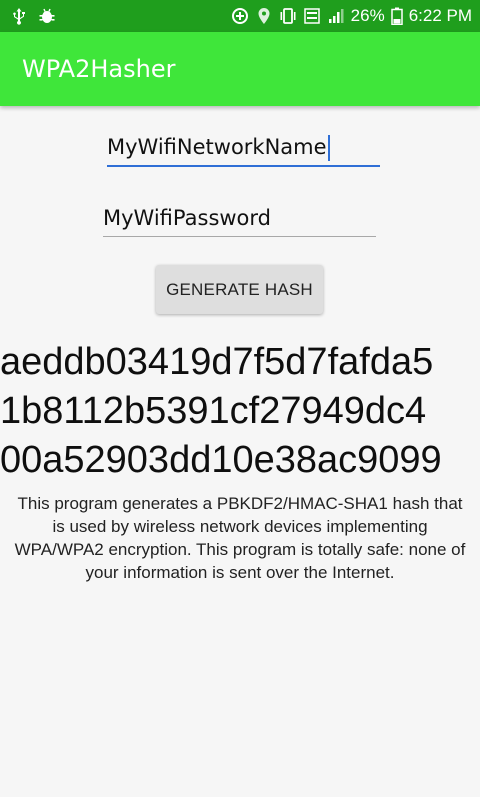 The width and height of the screenshot is (480, 797). I want to click on password-input-underline, so click(239, 236).